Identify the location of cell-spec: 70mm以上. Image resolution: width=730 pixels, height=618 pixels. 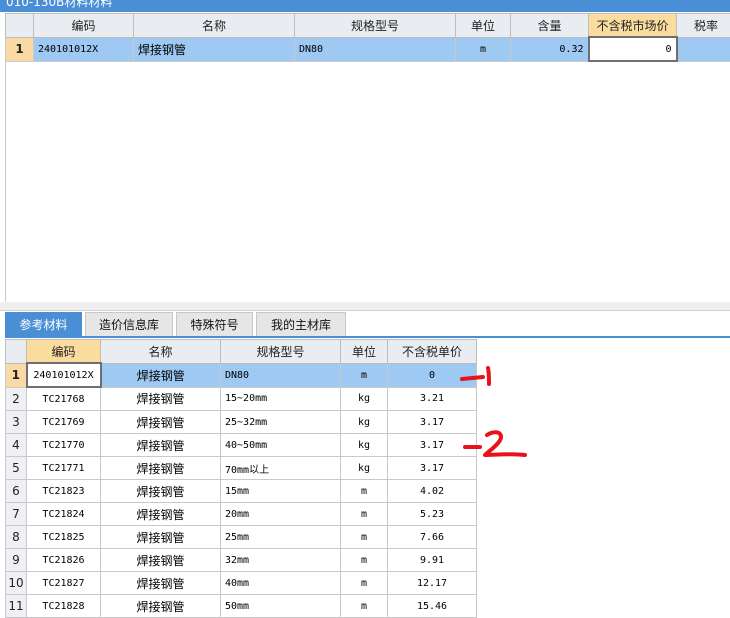
(281, 468).